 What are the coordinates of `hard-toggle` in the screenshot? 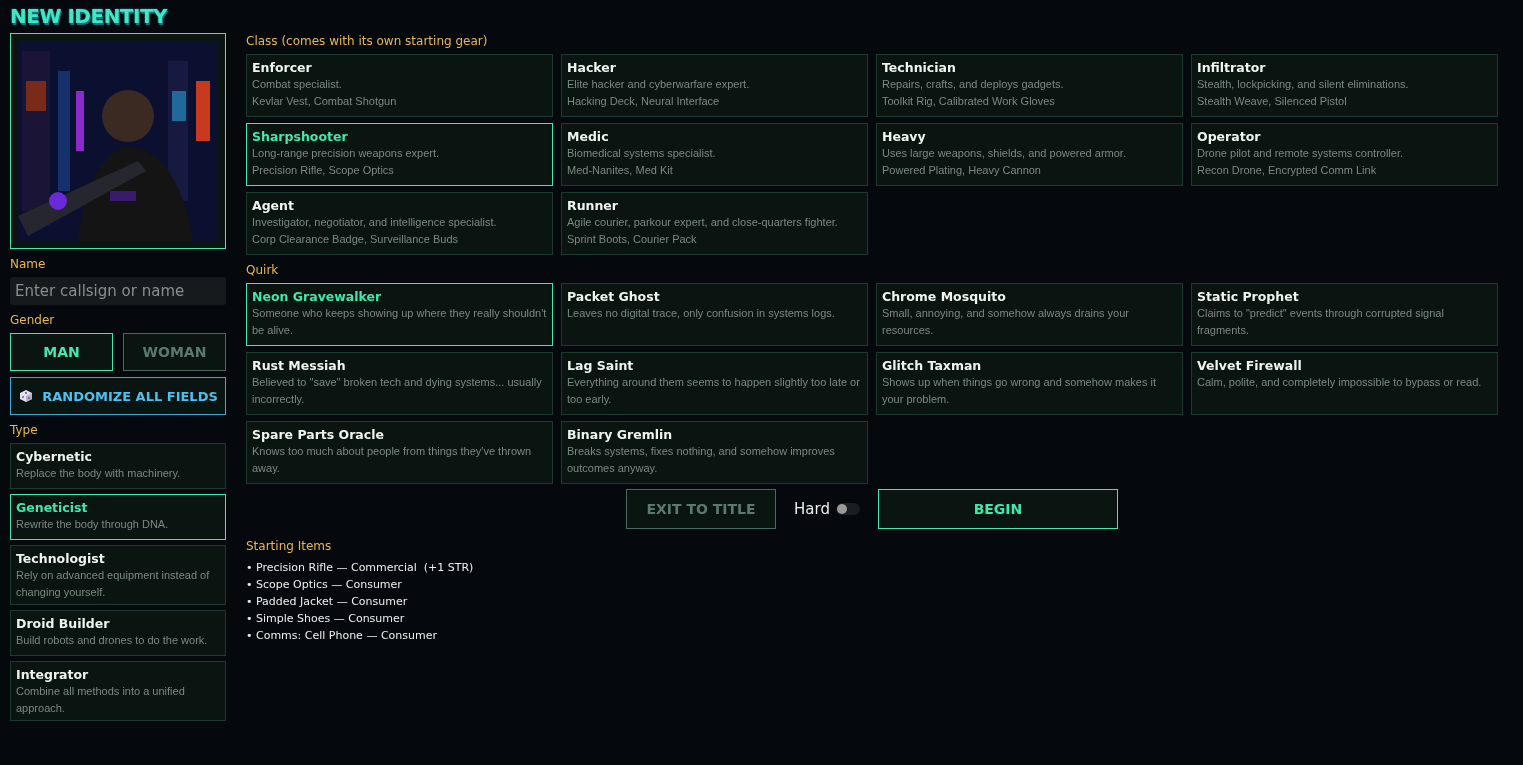 It's located at (847, 509).